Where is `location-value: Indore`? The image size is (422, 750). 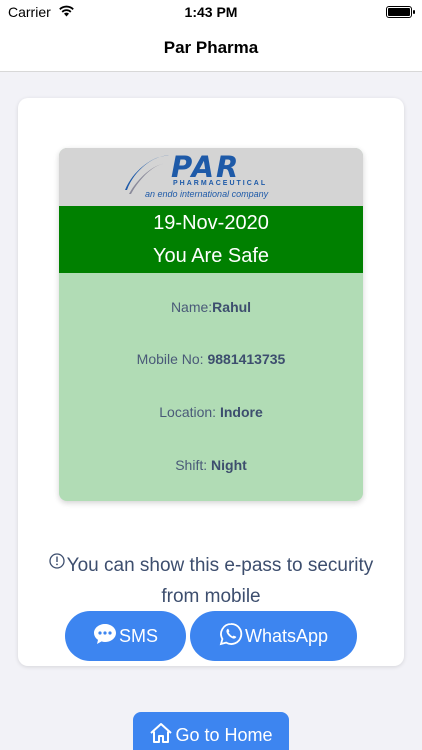 location-value: Indore is located at coordinates (241, 412).